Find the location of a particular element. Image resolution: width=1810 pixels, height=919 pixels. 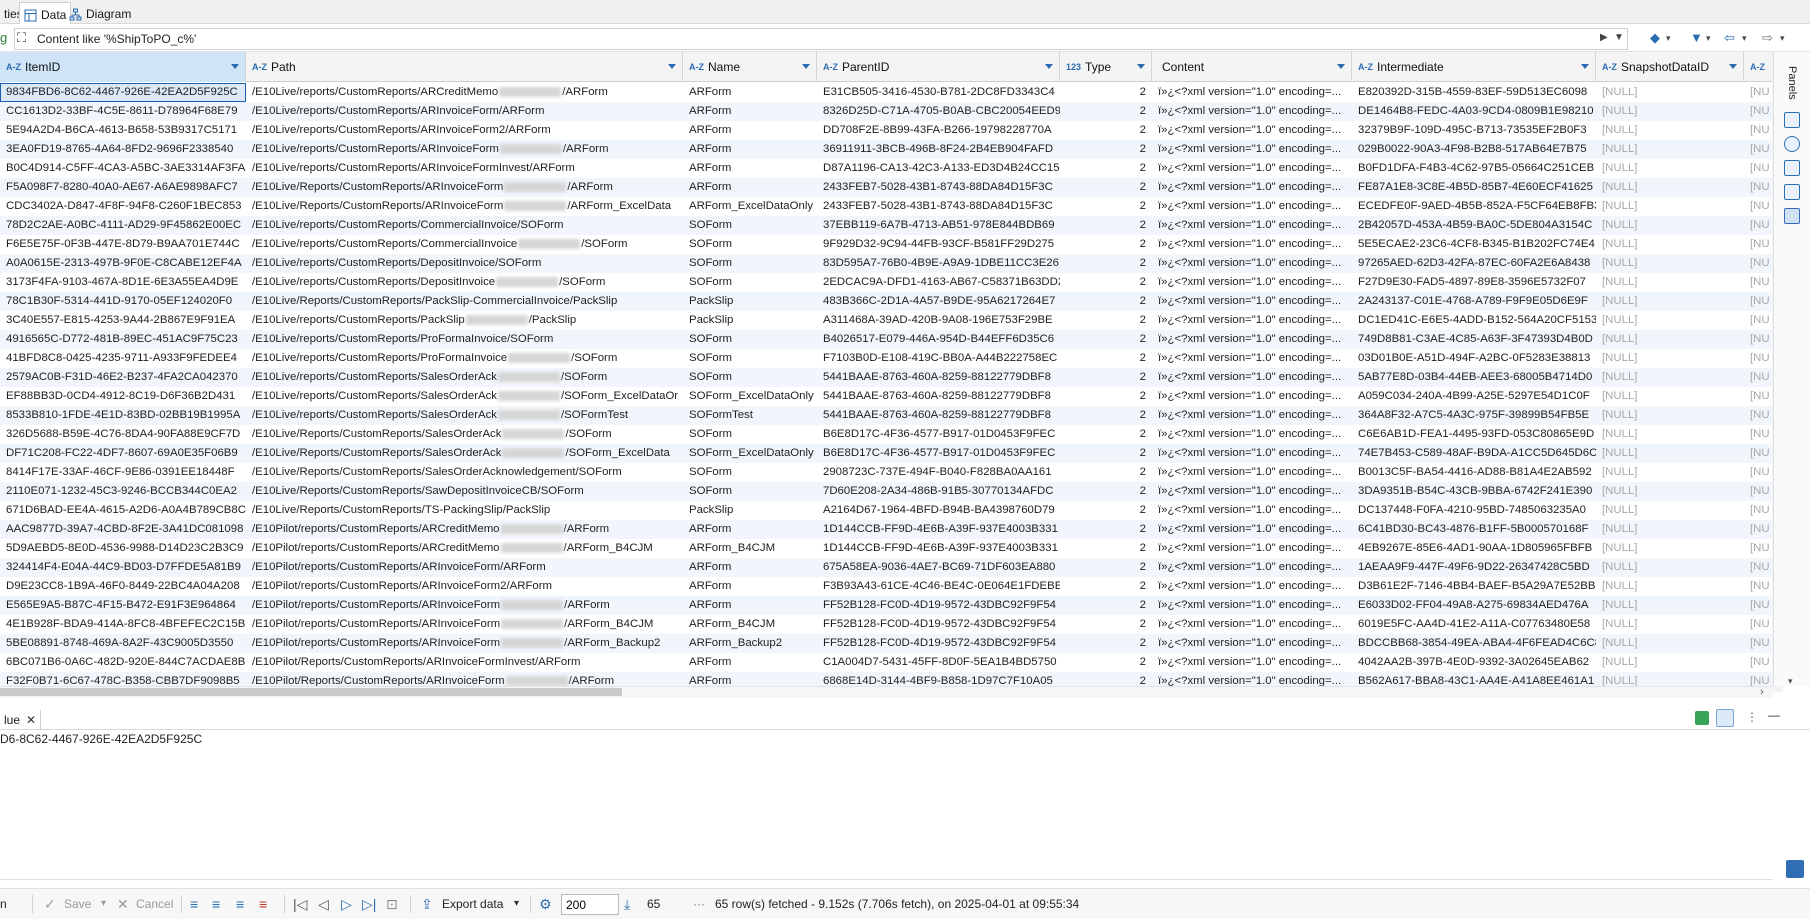

table-cell: 5D9AEBD5-8E0D-4536-9988-D14D23C2B3C9 is located at coordinates (123, 548).